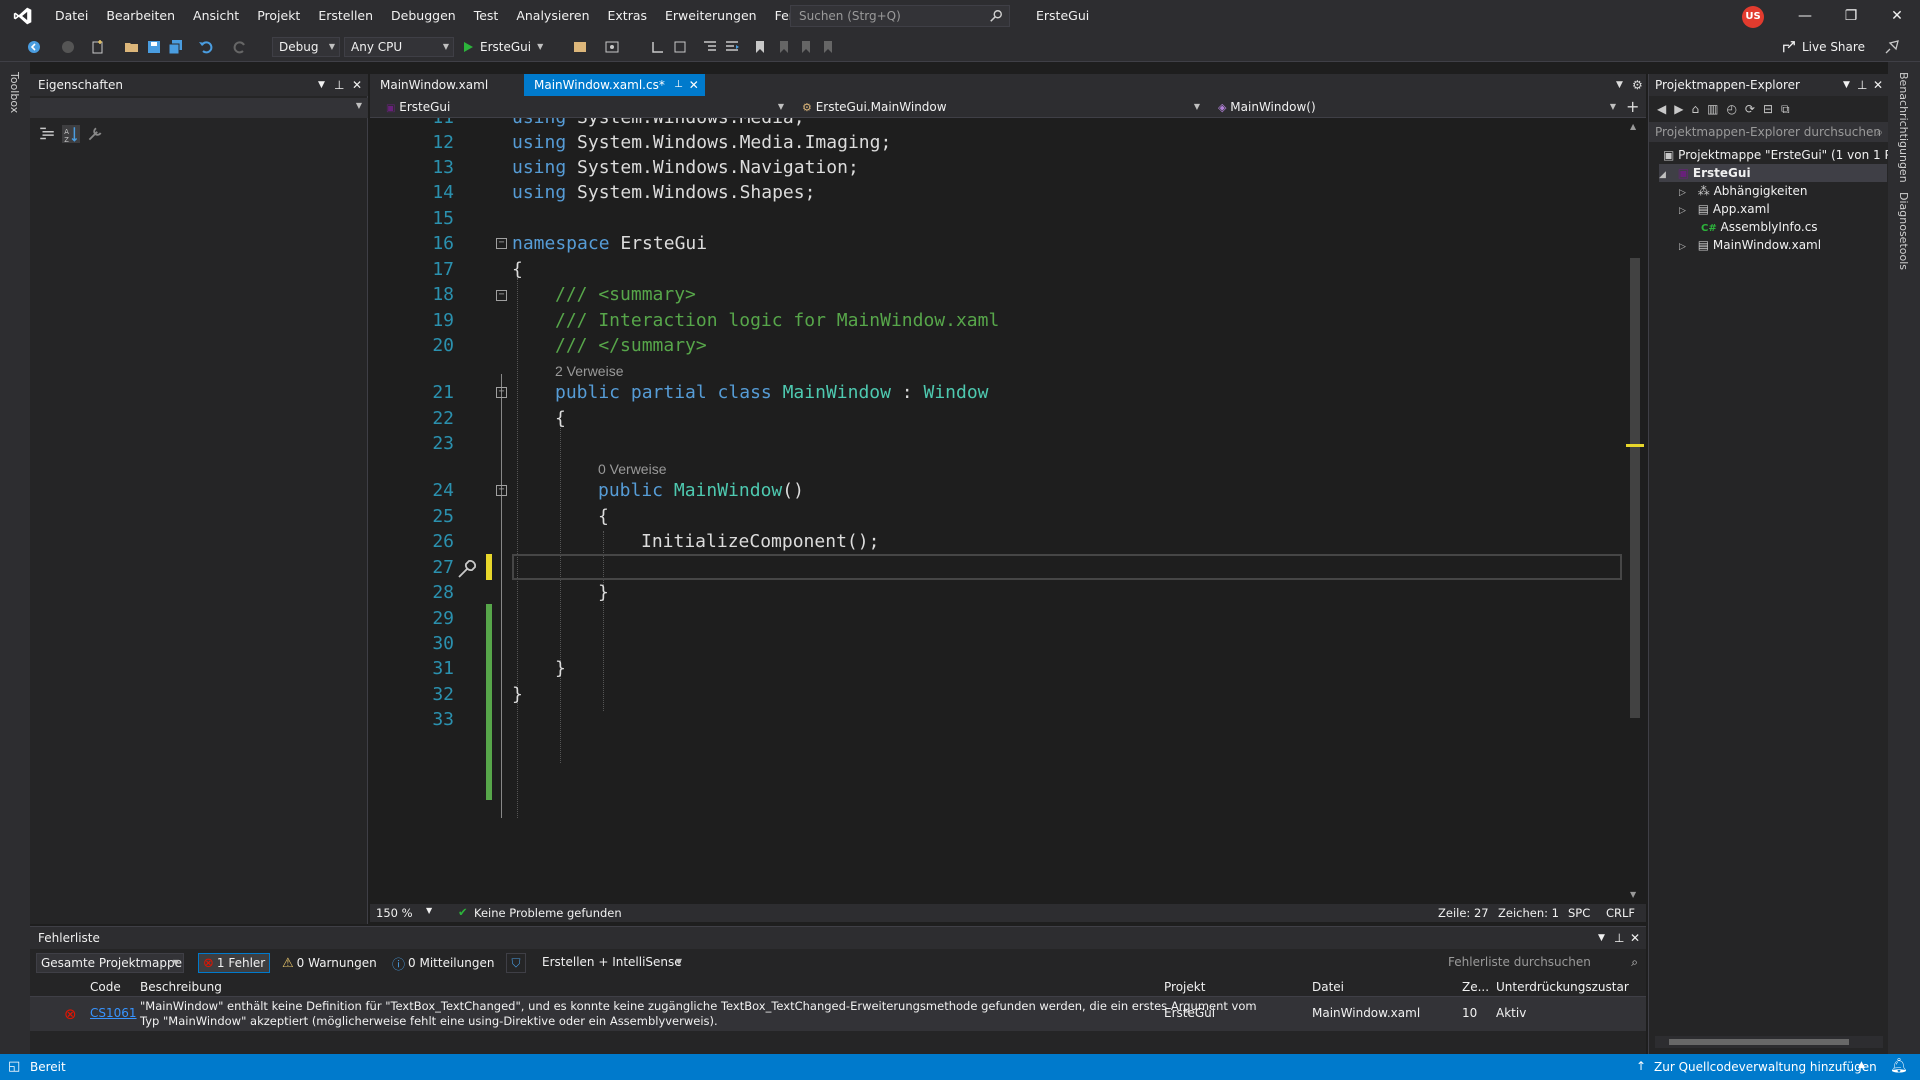 This screenshot has width=1920, height=1080. I want to click on tree-item-app-xaml: ▷ ▤ App.xaml, so click(1724, 209).